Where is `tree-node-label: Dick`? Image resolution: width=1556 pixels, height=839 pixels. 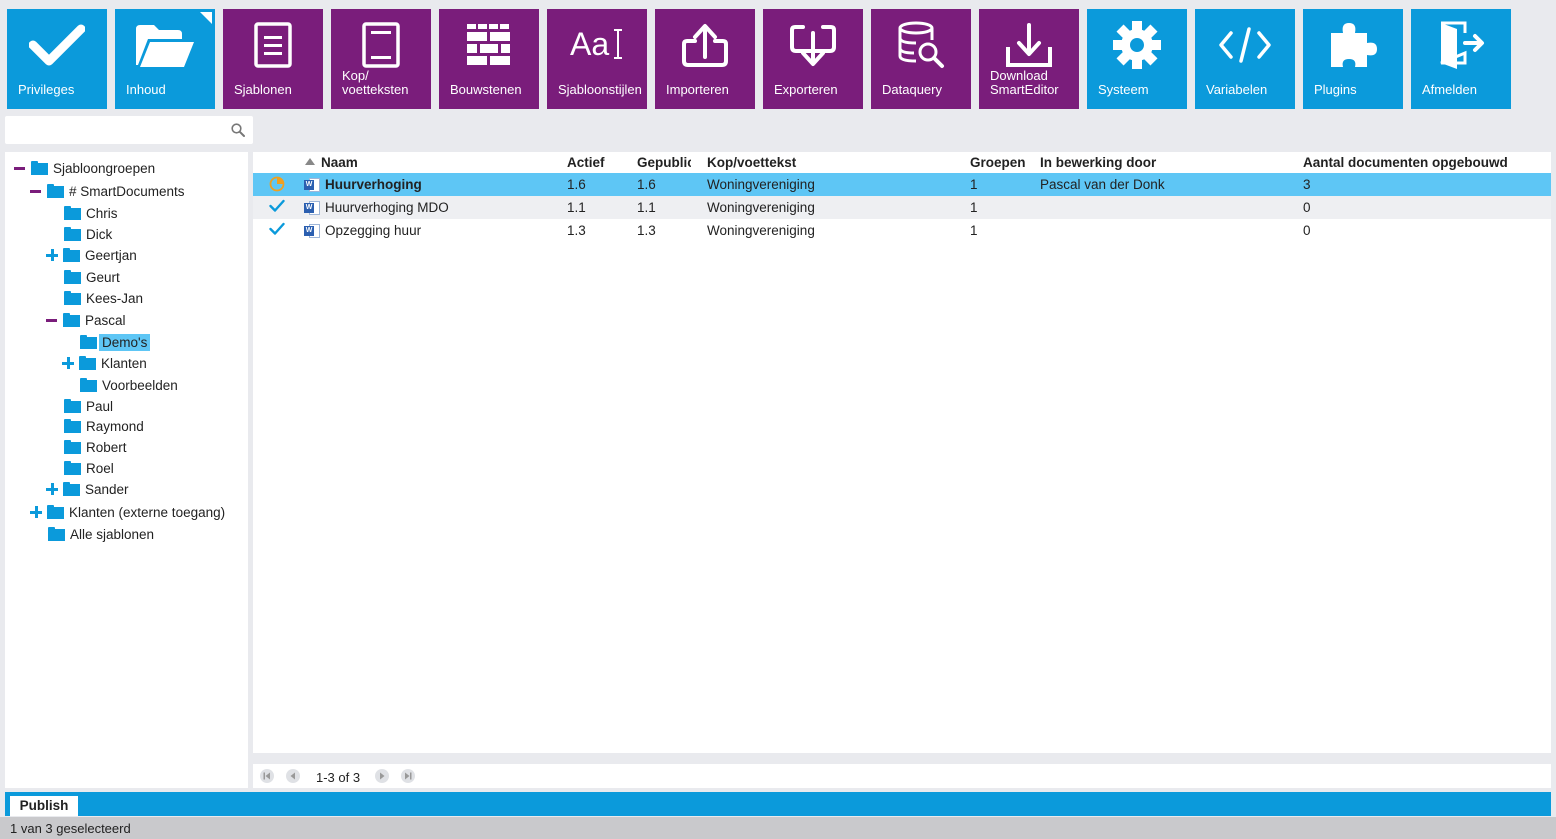
tree-node-label: Dick is located at coordinates (99, 234).